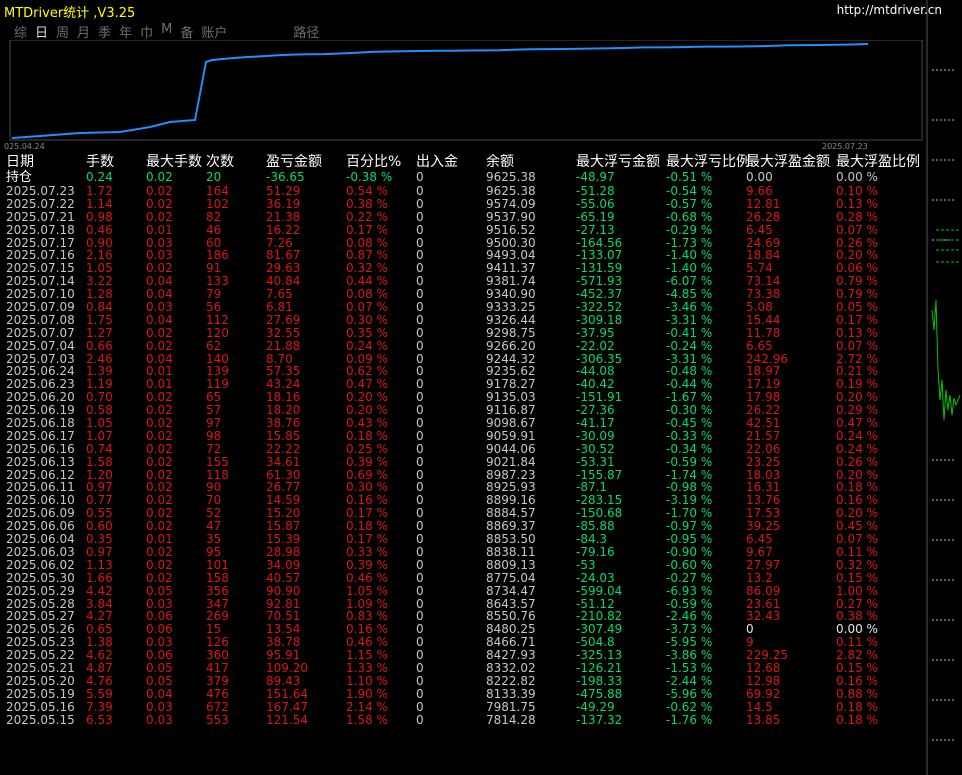  What do you see at coordinates (586, 564) in the screenshot?
I see `cell-max-float-loss: -53` at bounding box center [586, 564].